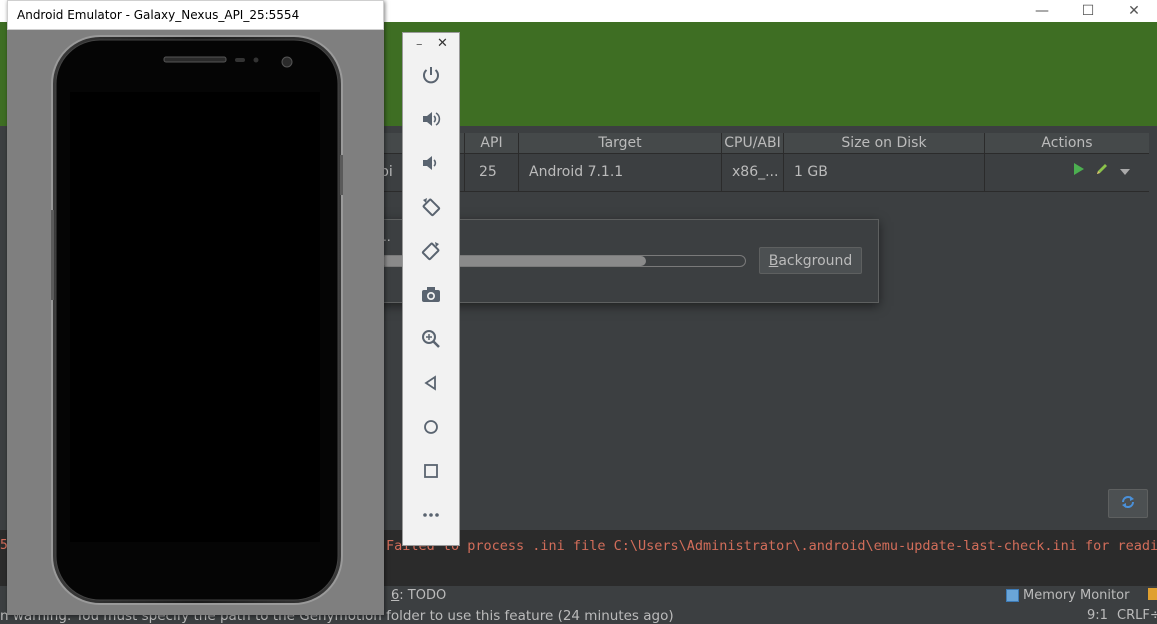 Image resolution: width=1157 pixels, height=624 pixels. I want to click on todo-tab: 6: TODO, so click(418, 595).